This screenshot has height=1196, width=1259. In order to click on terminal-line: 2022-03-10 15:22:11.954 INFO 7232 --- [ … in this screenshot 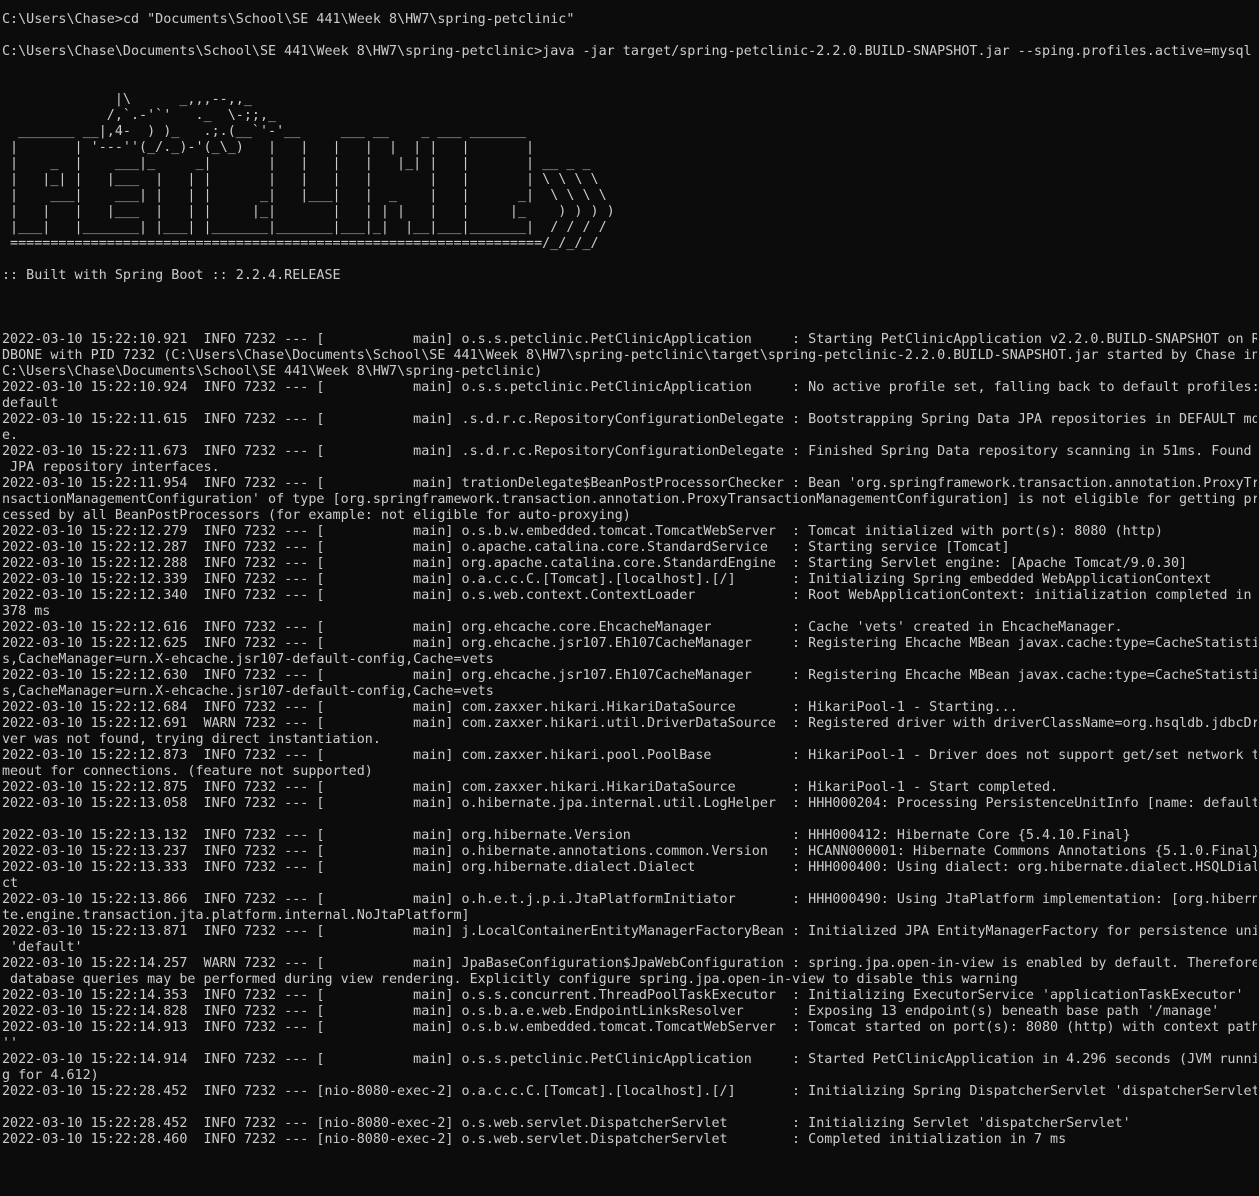, I will do `click(629, 483)`.